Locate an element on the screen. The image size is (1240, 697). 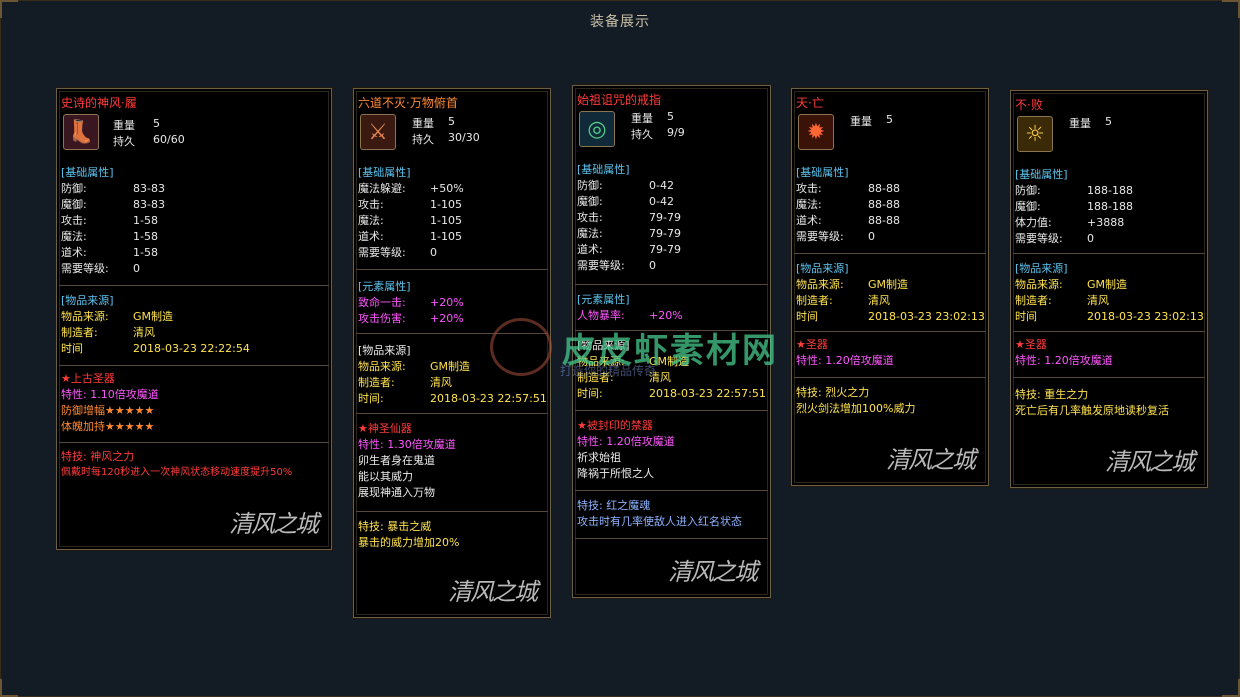
window-title: 装备展示 is located at coordinates (620, 22).